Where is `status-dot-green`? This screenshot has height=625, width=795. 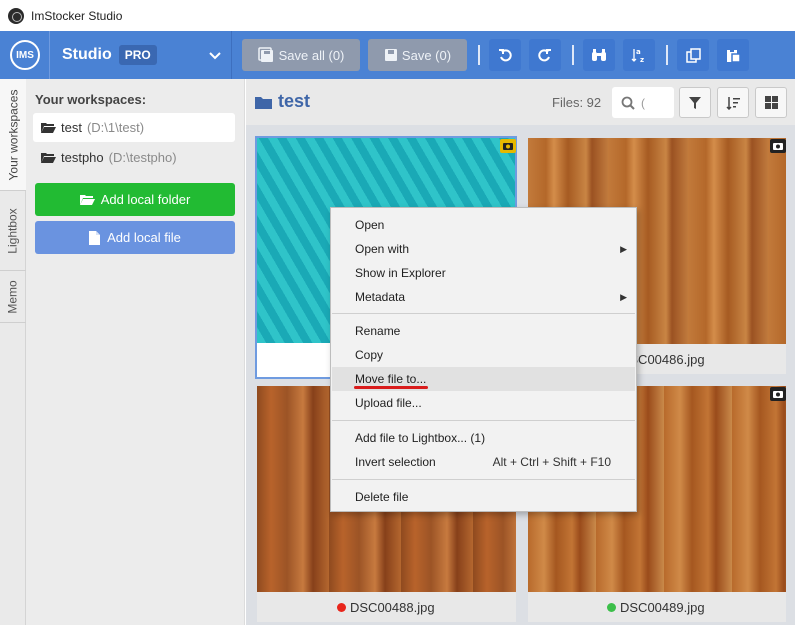 status-dot-green is located at coordinates (611, 607).